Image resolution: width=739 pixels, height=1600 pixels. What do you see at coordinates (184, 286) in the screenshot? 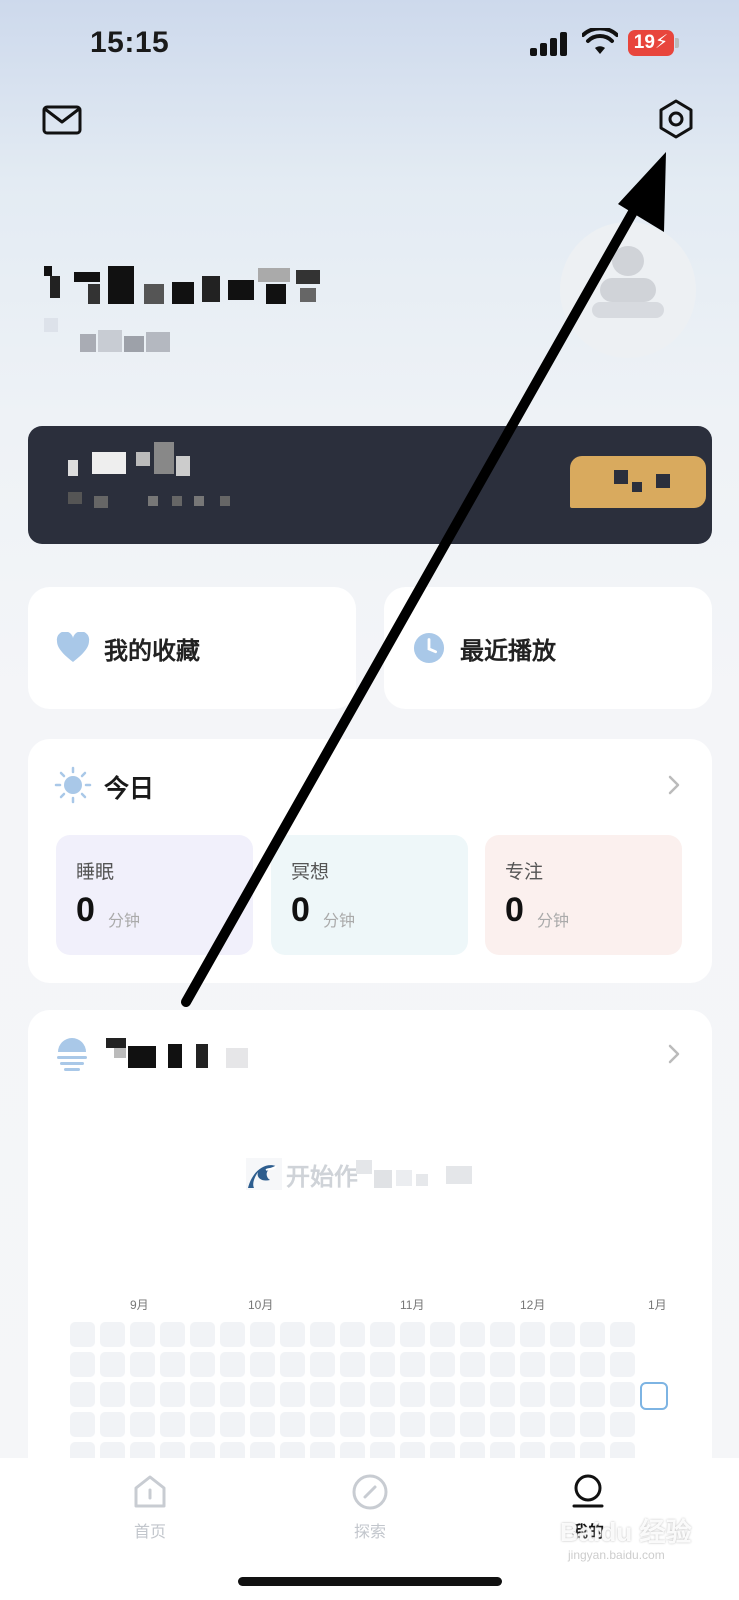
I see `profile-name-obscured` at bounding box center [184, 286].